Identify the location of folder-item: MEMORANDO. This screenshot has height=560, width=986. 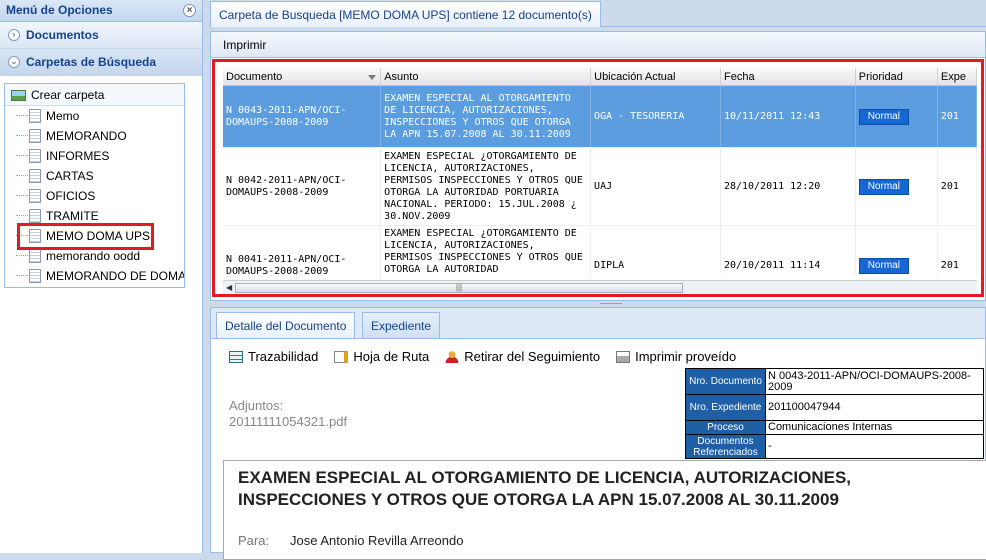
(94, 136).